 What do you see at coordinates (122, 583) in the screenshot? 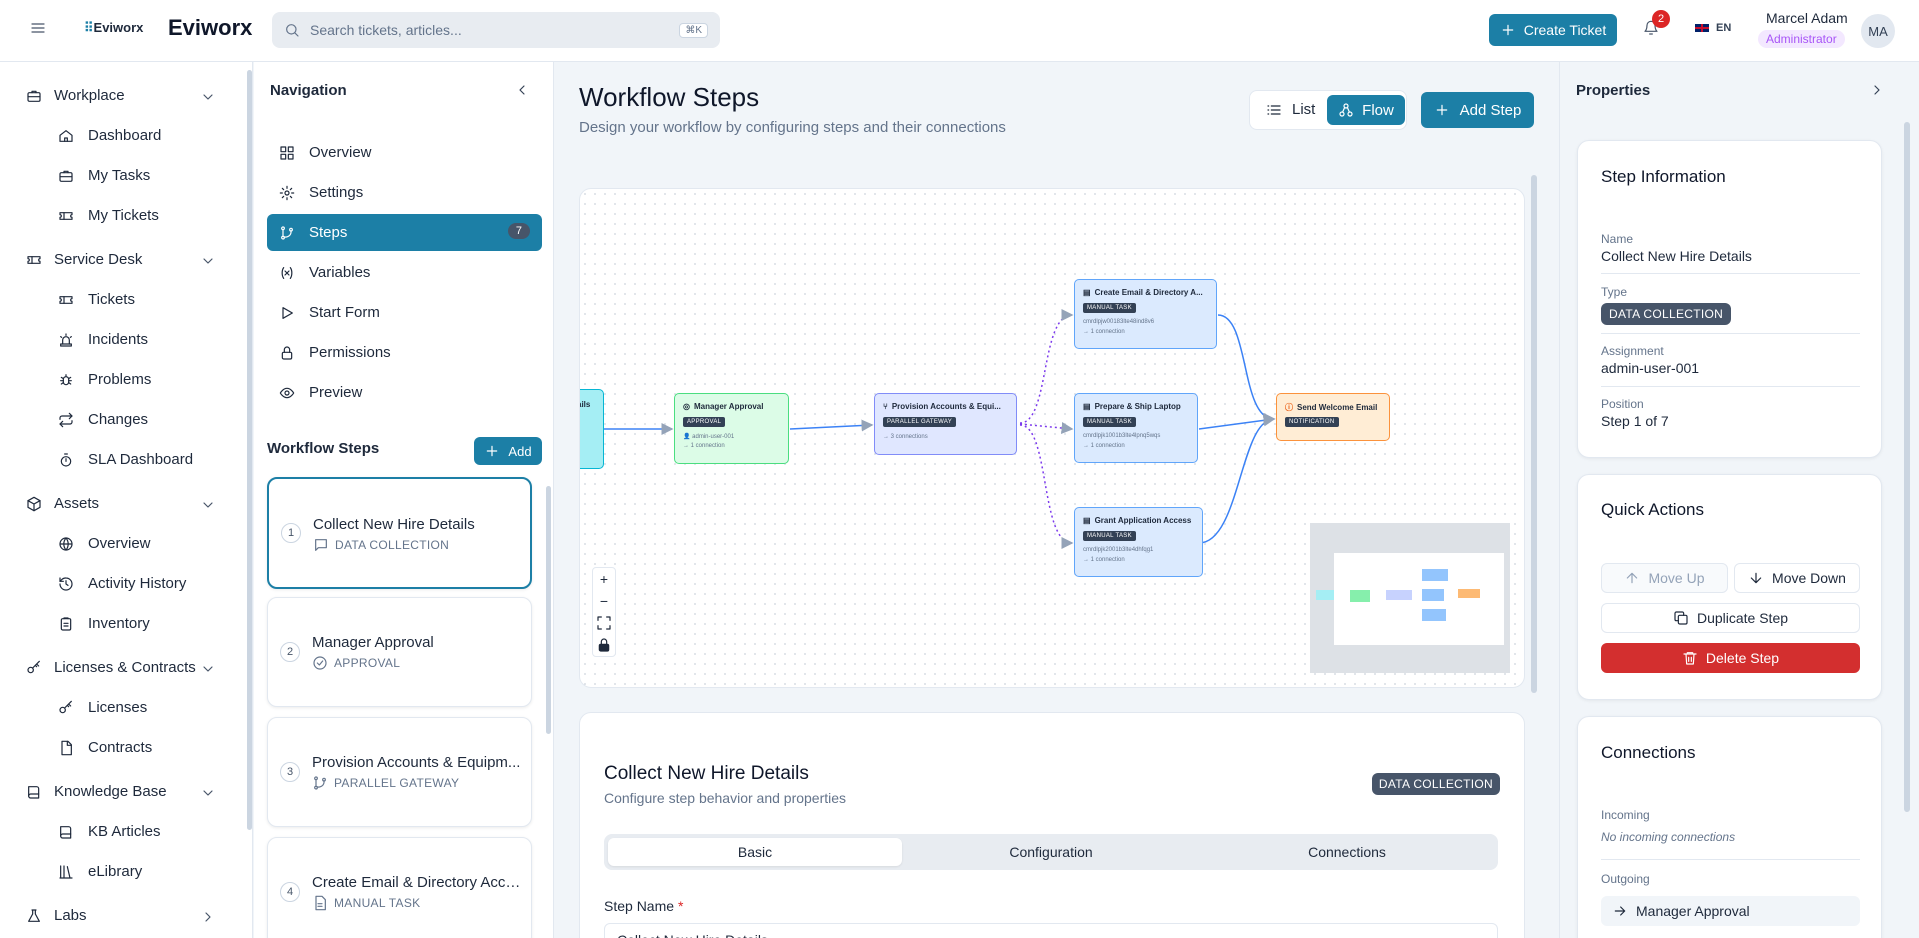
I see `sidebar-item-activity-history: Activity History` at bounding box center [122, 583].